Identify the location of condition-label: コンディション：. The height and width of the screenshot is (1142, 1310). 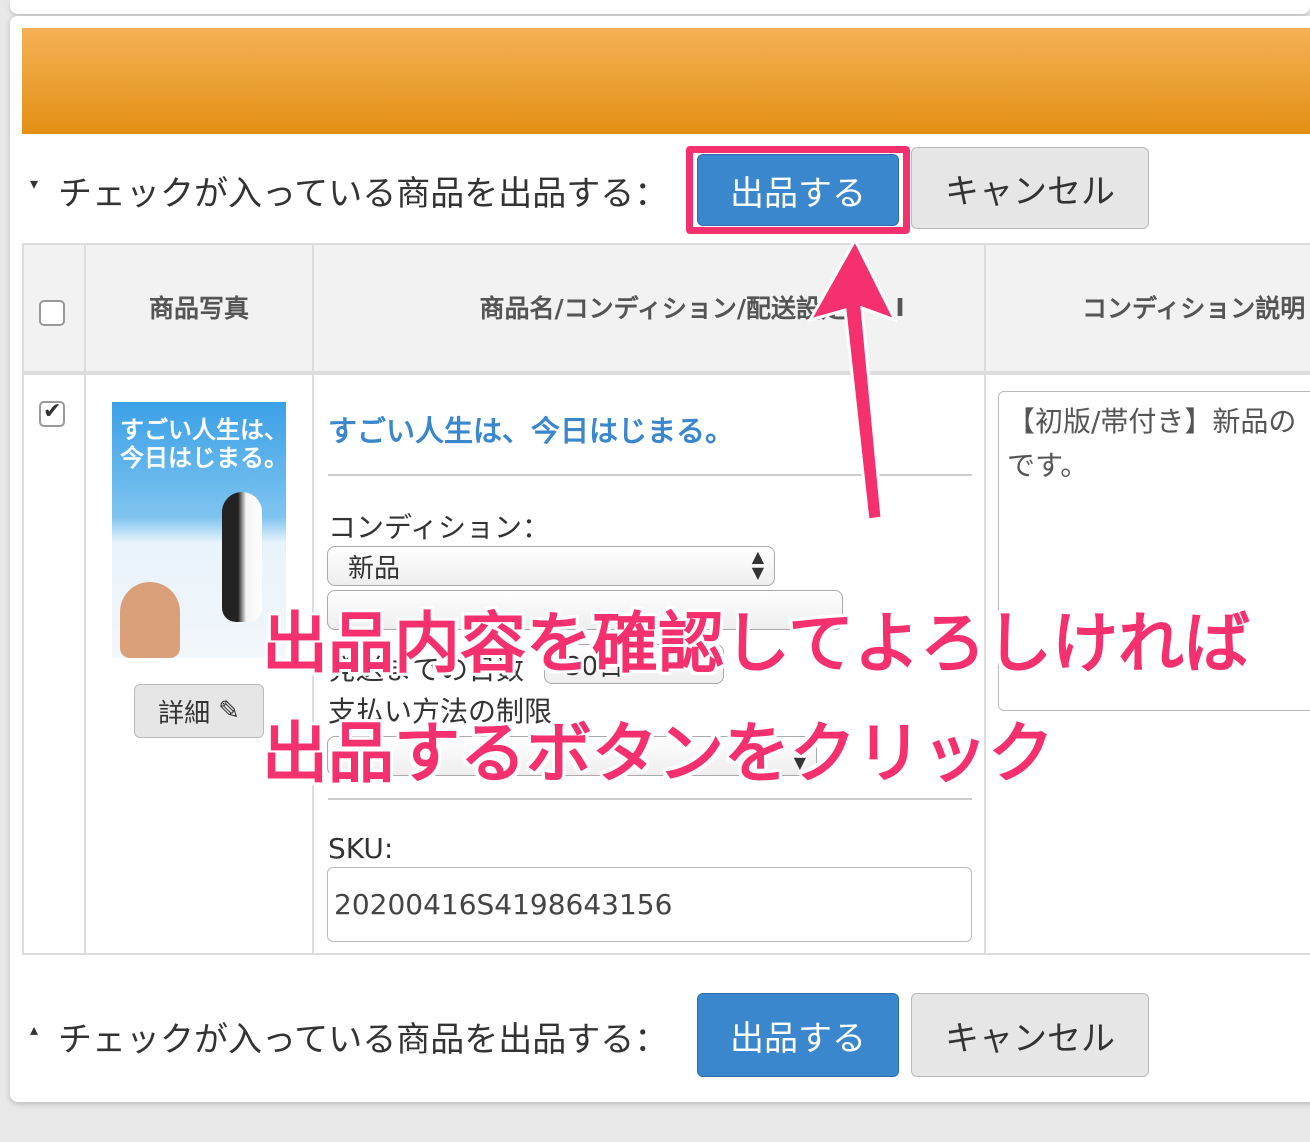
(439, 527).